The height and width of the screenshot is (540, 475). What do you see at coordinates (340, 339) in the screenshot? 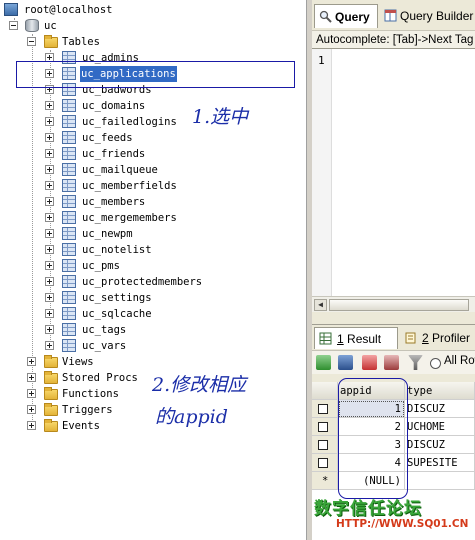
I see `tab-result-number: 1` at bounding box center [340, 339].